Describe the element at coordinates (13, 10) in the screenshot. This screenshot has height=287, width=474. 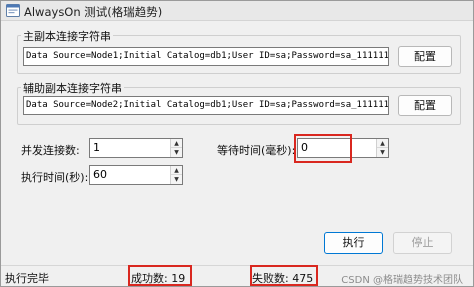
I see `app-icon` at that location.